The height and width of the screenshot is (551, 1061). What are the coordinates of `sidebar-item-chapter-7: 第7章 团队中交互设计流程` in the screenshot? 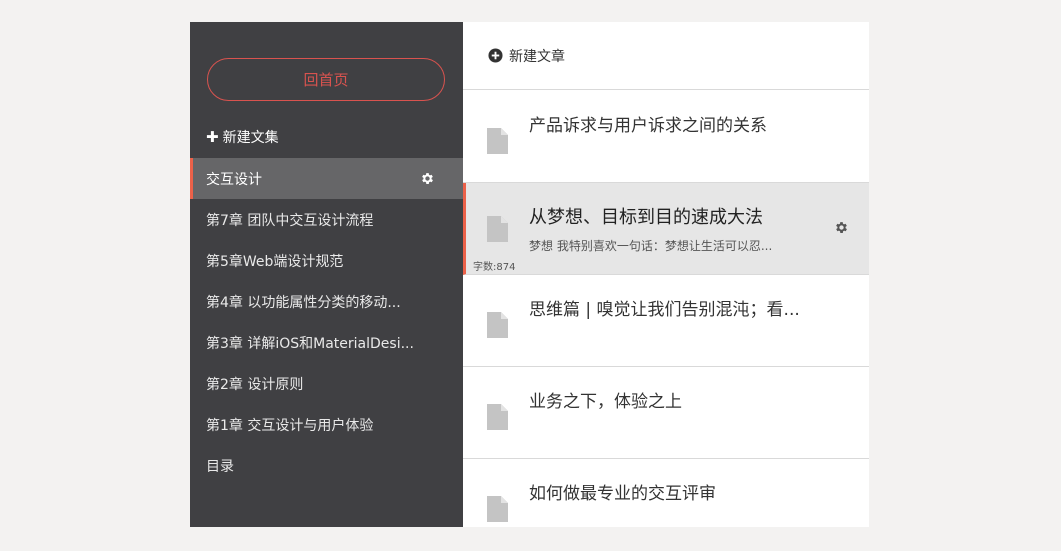 It's located at (326, 219).